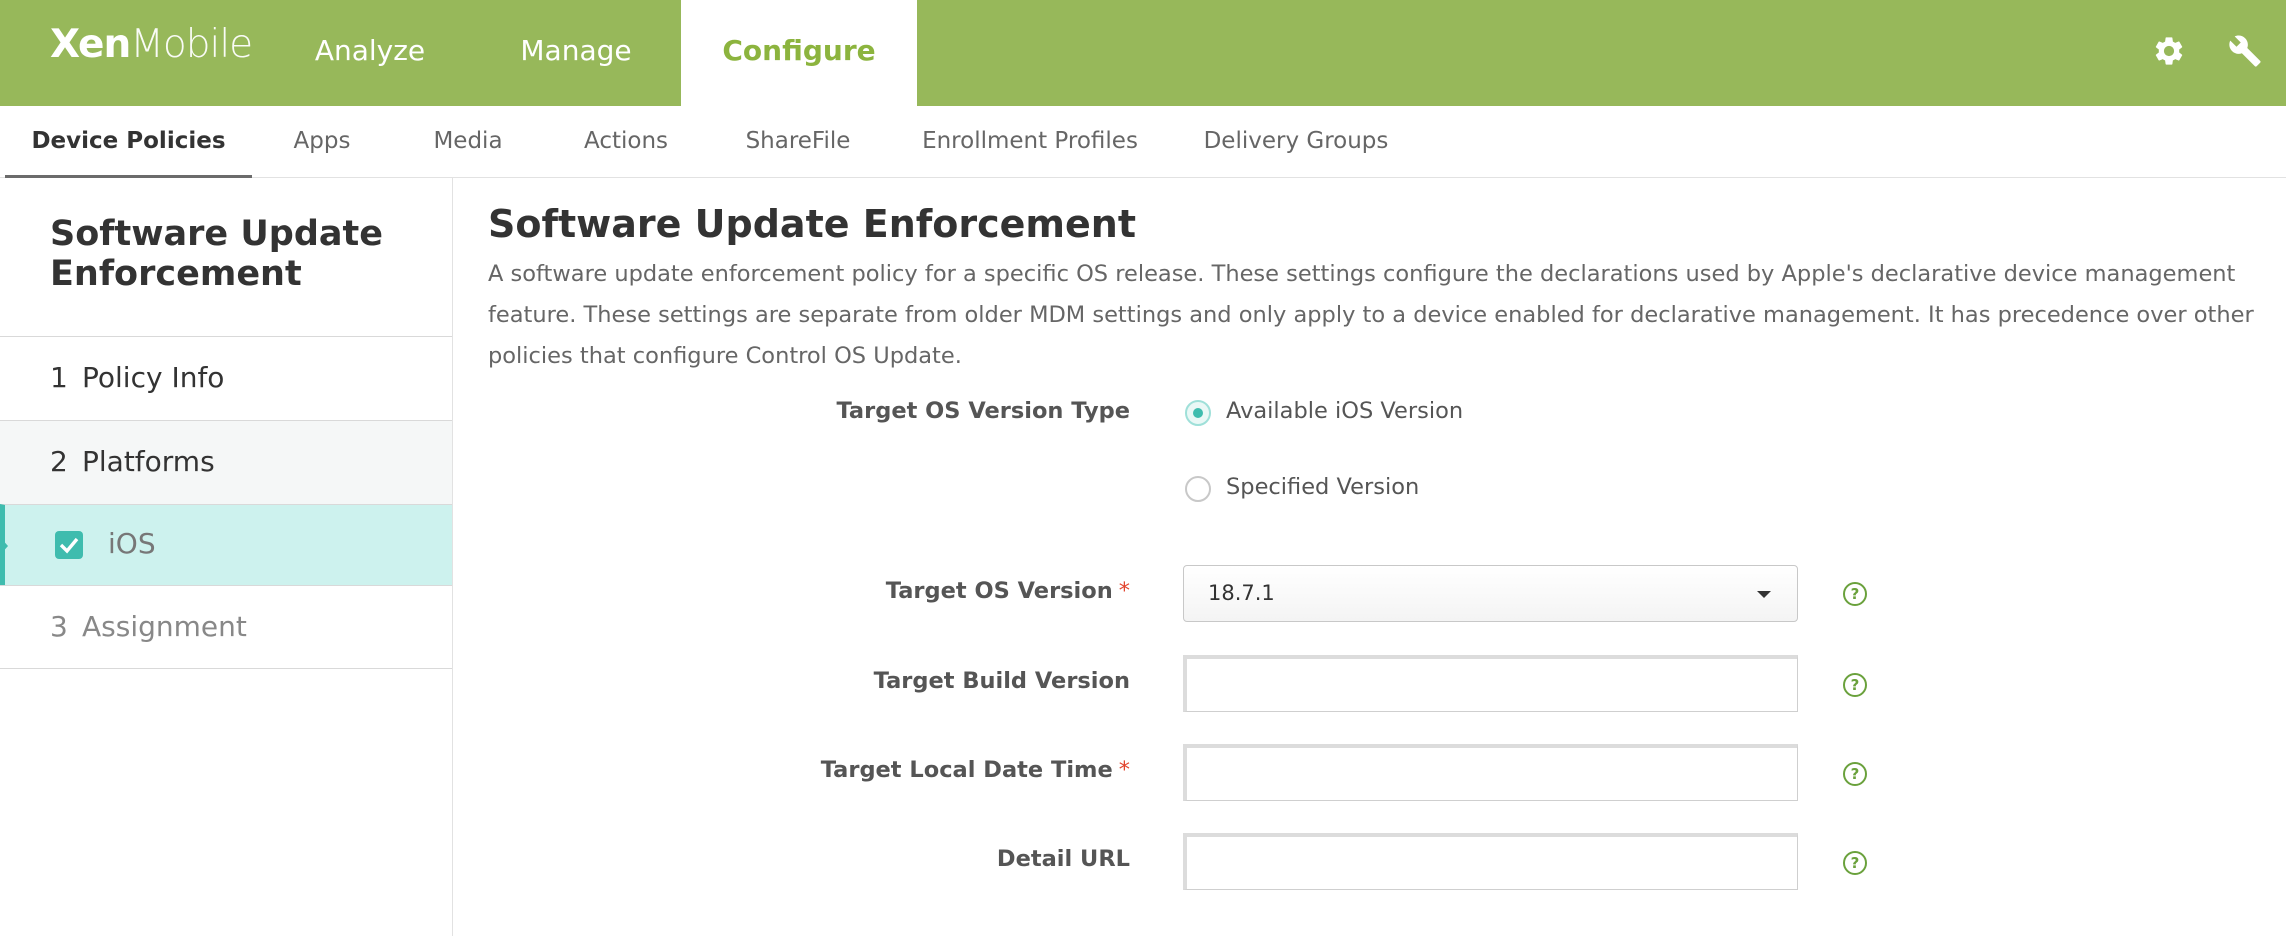  I want to click on step-number: 1, so click(59, 377).